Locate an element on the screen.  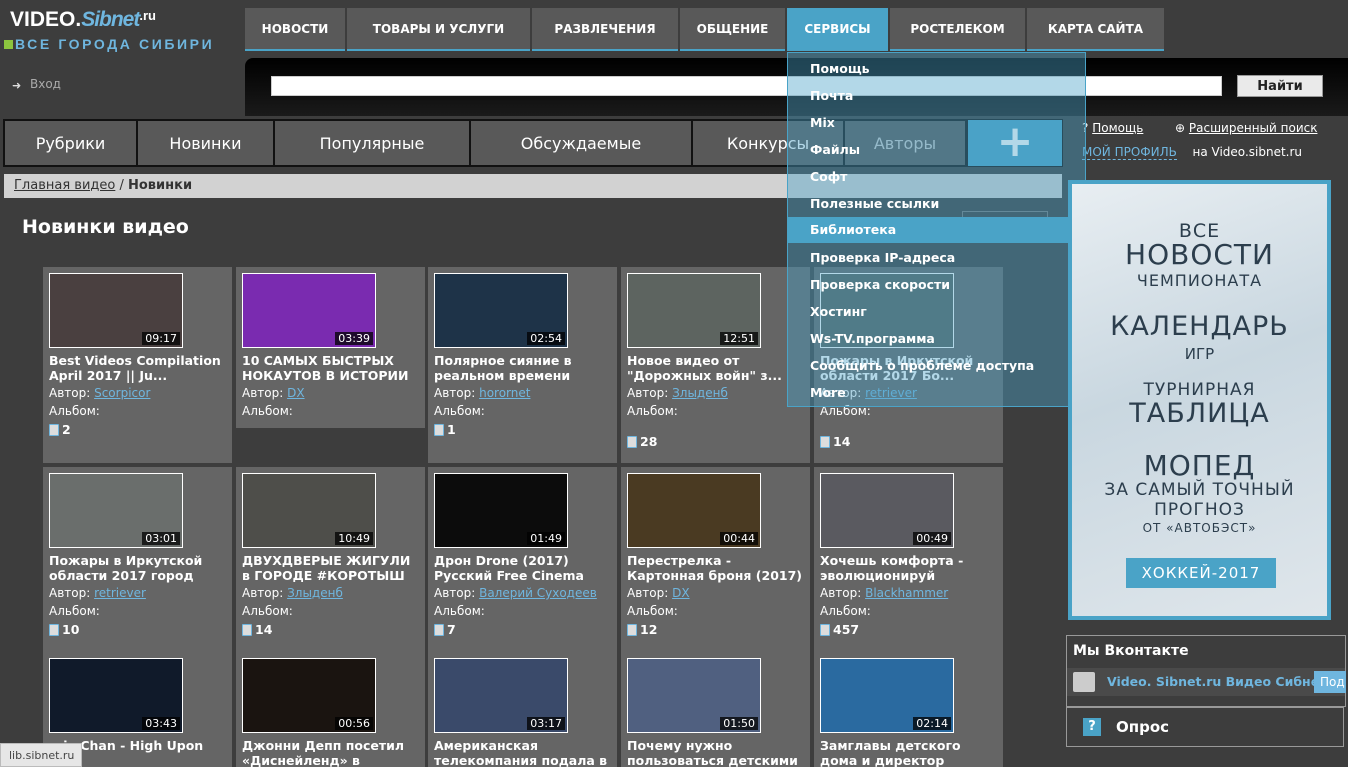
tab-rubrics: Рубрики is located at coordinates (70, 143).